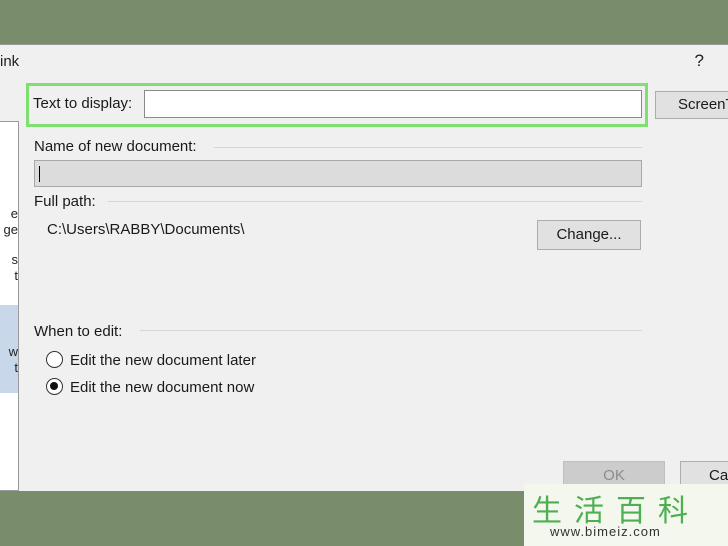 Image resolution: width=728 pixels, height=546 pixels. Describe the element at coordinates (10, 61) in the screenshot. I see `dialog-title: ink` at that location.